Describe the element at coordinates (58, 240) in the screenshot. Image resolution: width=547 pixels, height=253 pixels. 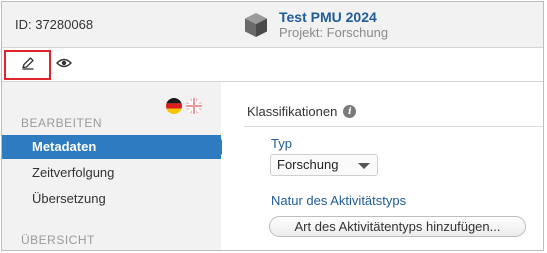
I see `section-label-overview: ÜBERSICHT` at that location.